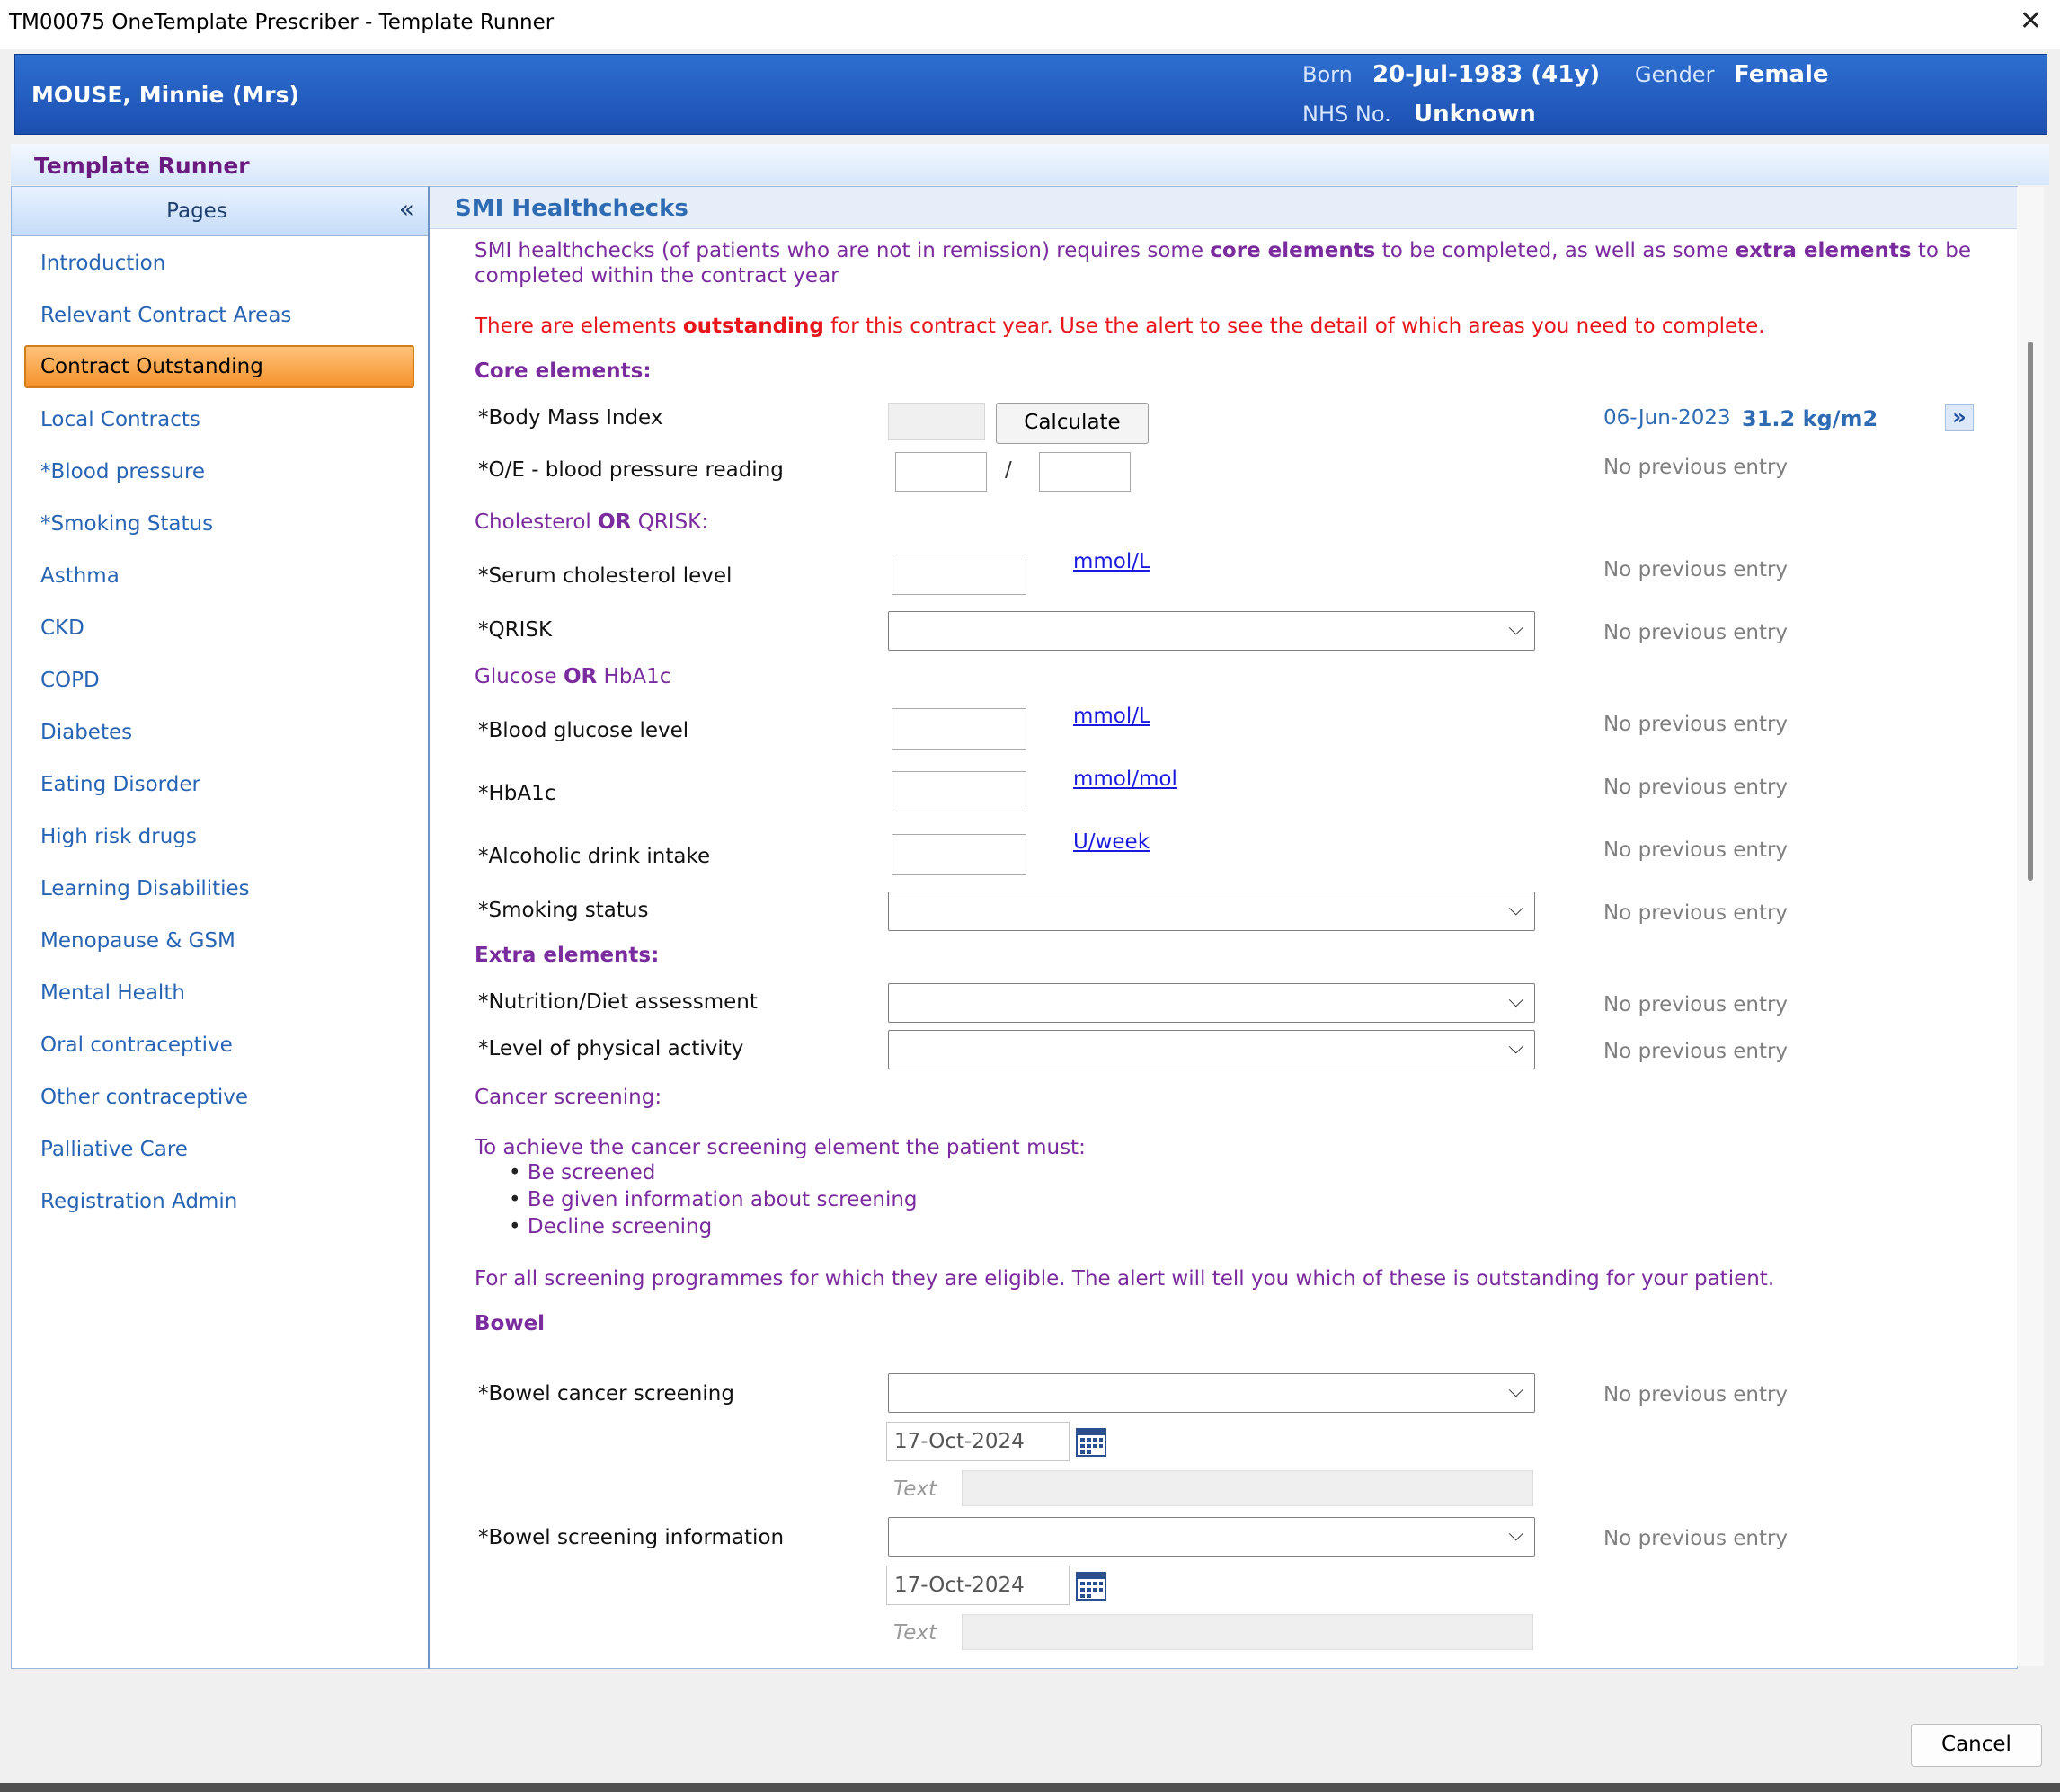  I want to click on glucose-label: *Blood glucose level, so click(583, 730).